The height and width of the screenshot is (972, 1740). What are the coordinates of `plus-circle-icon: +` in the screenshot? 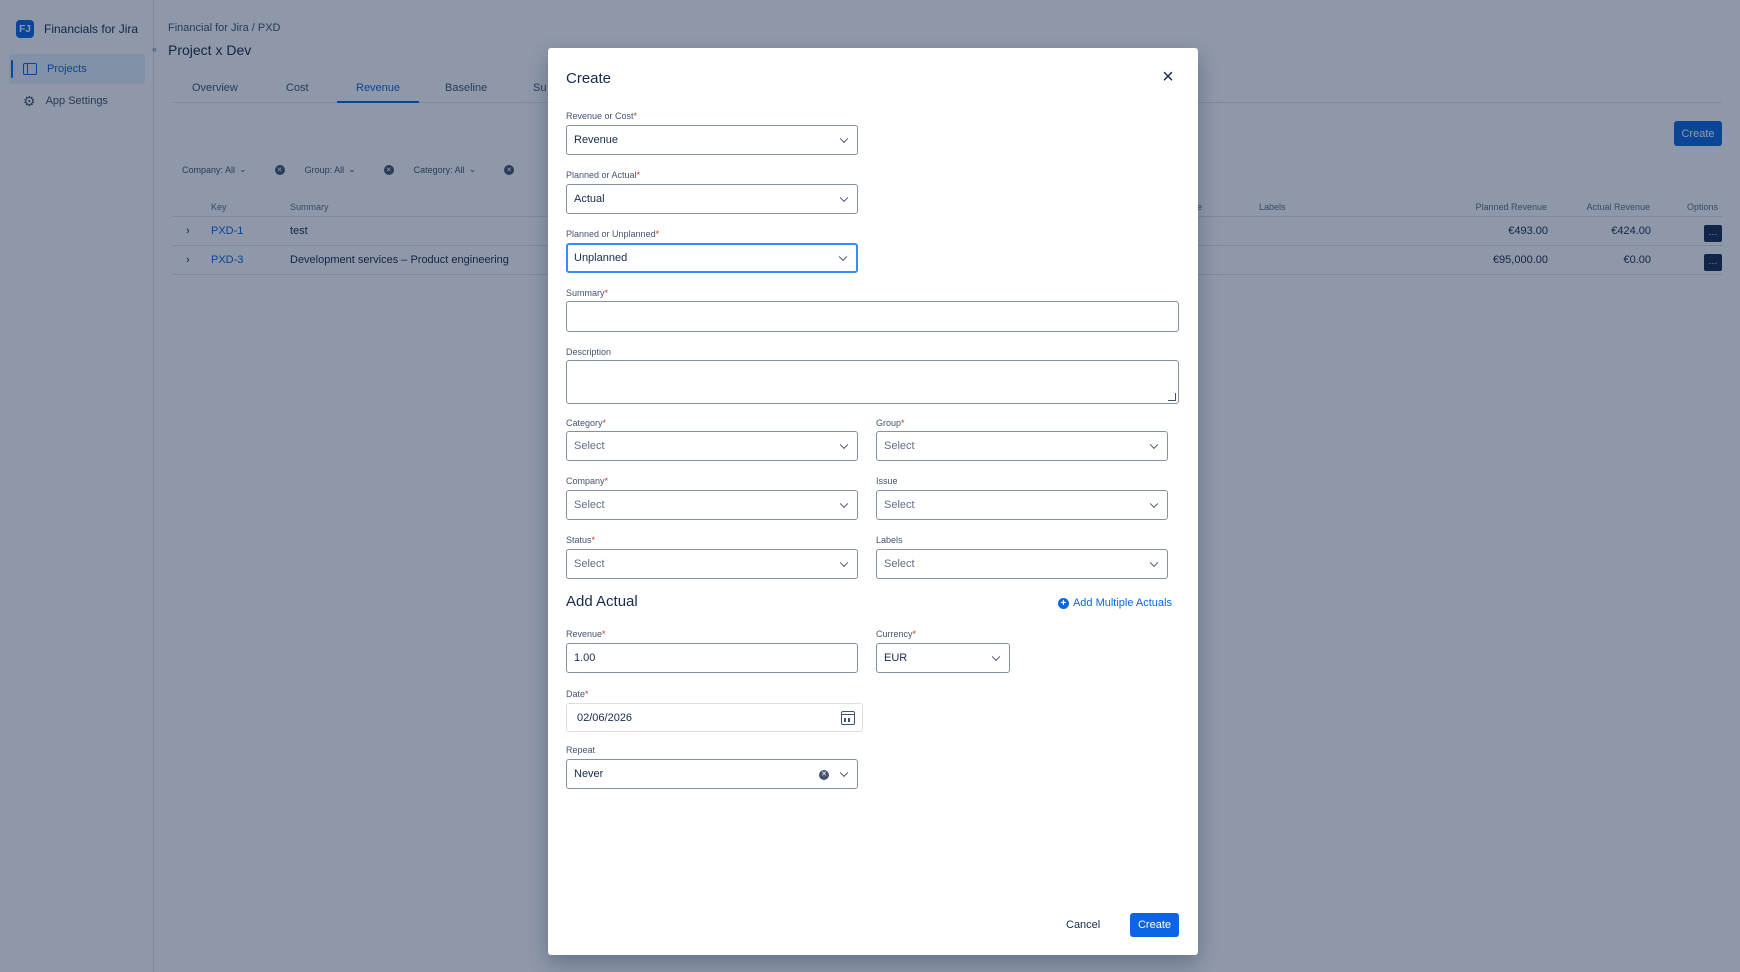 It's located at (1063, 603).